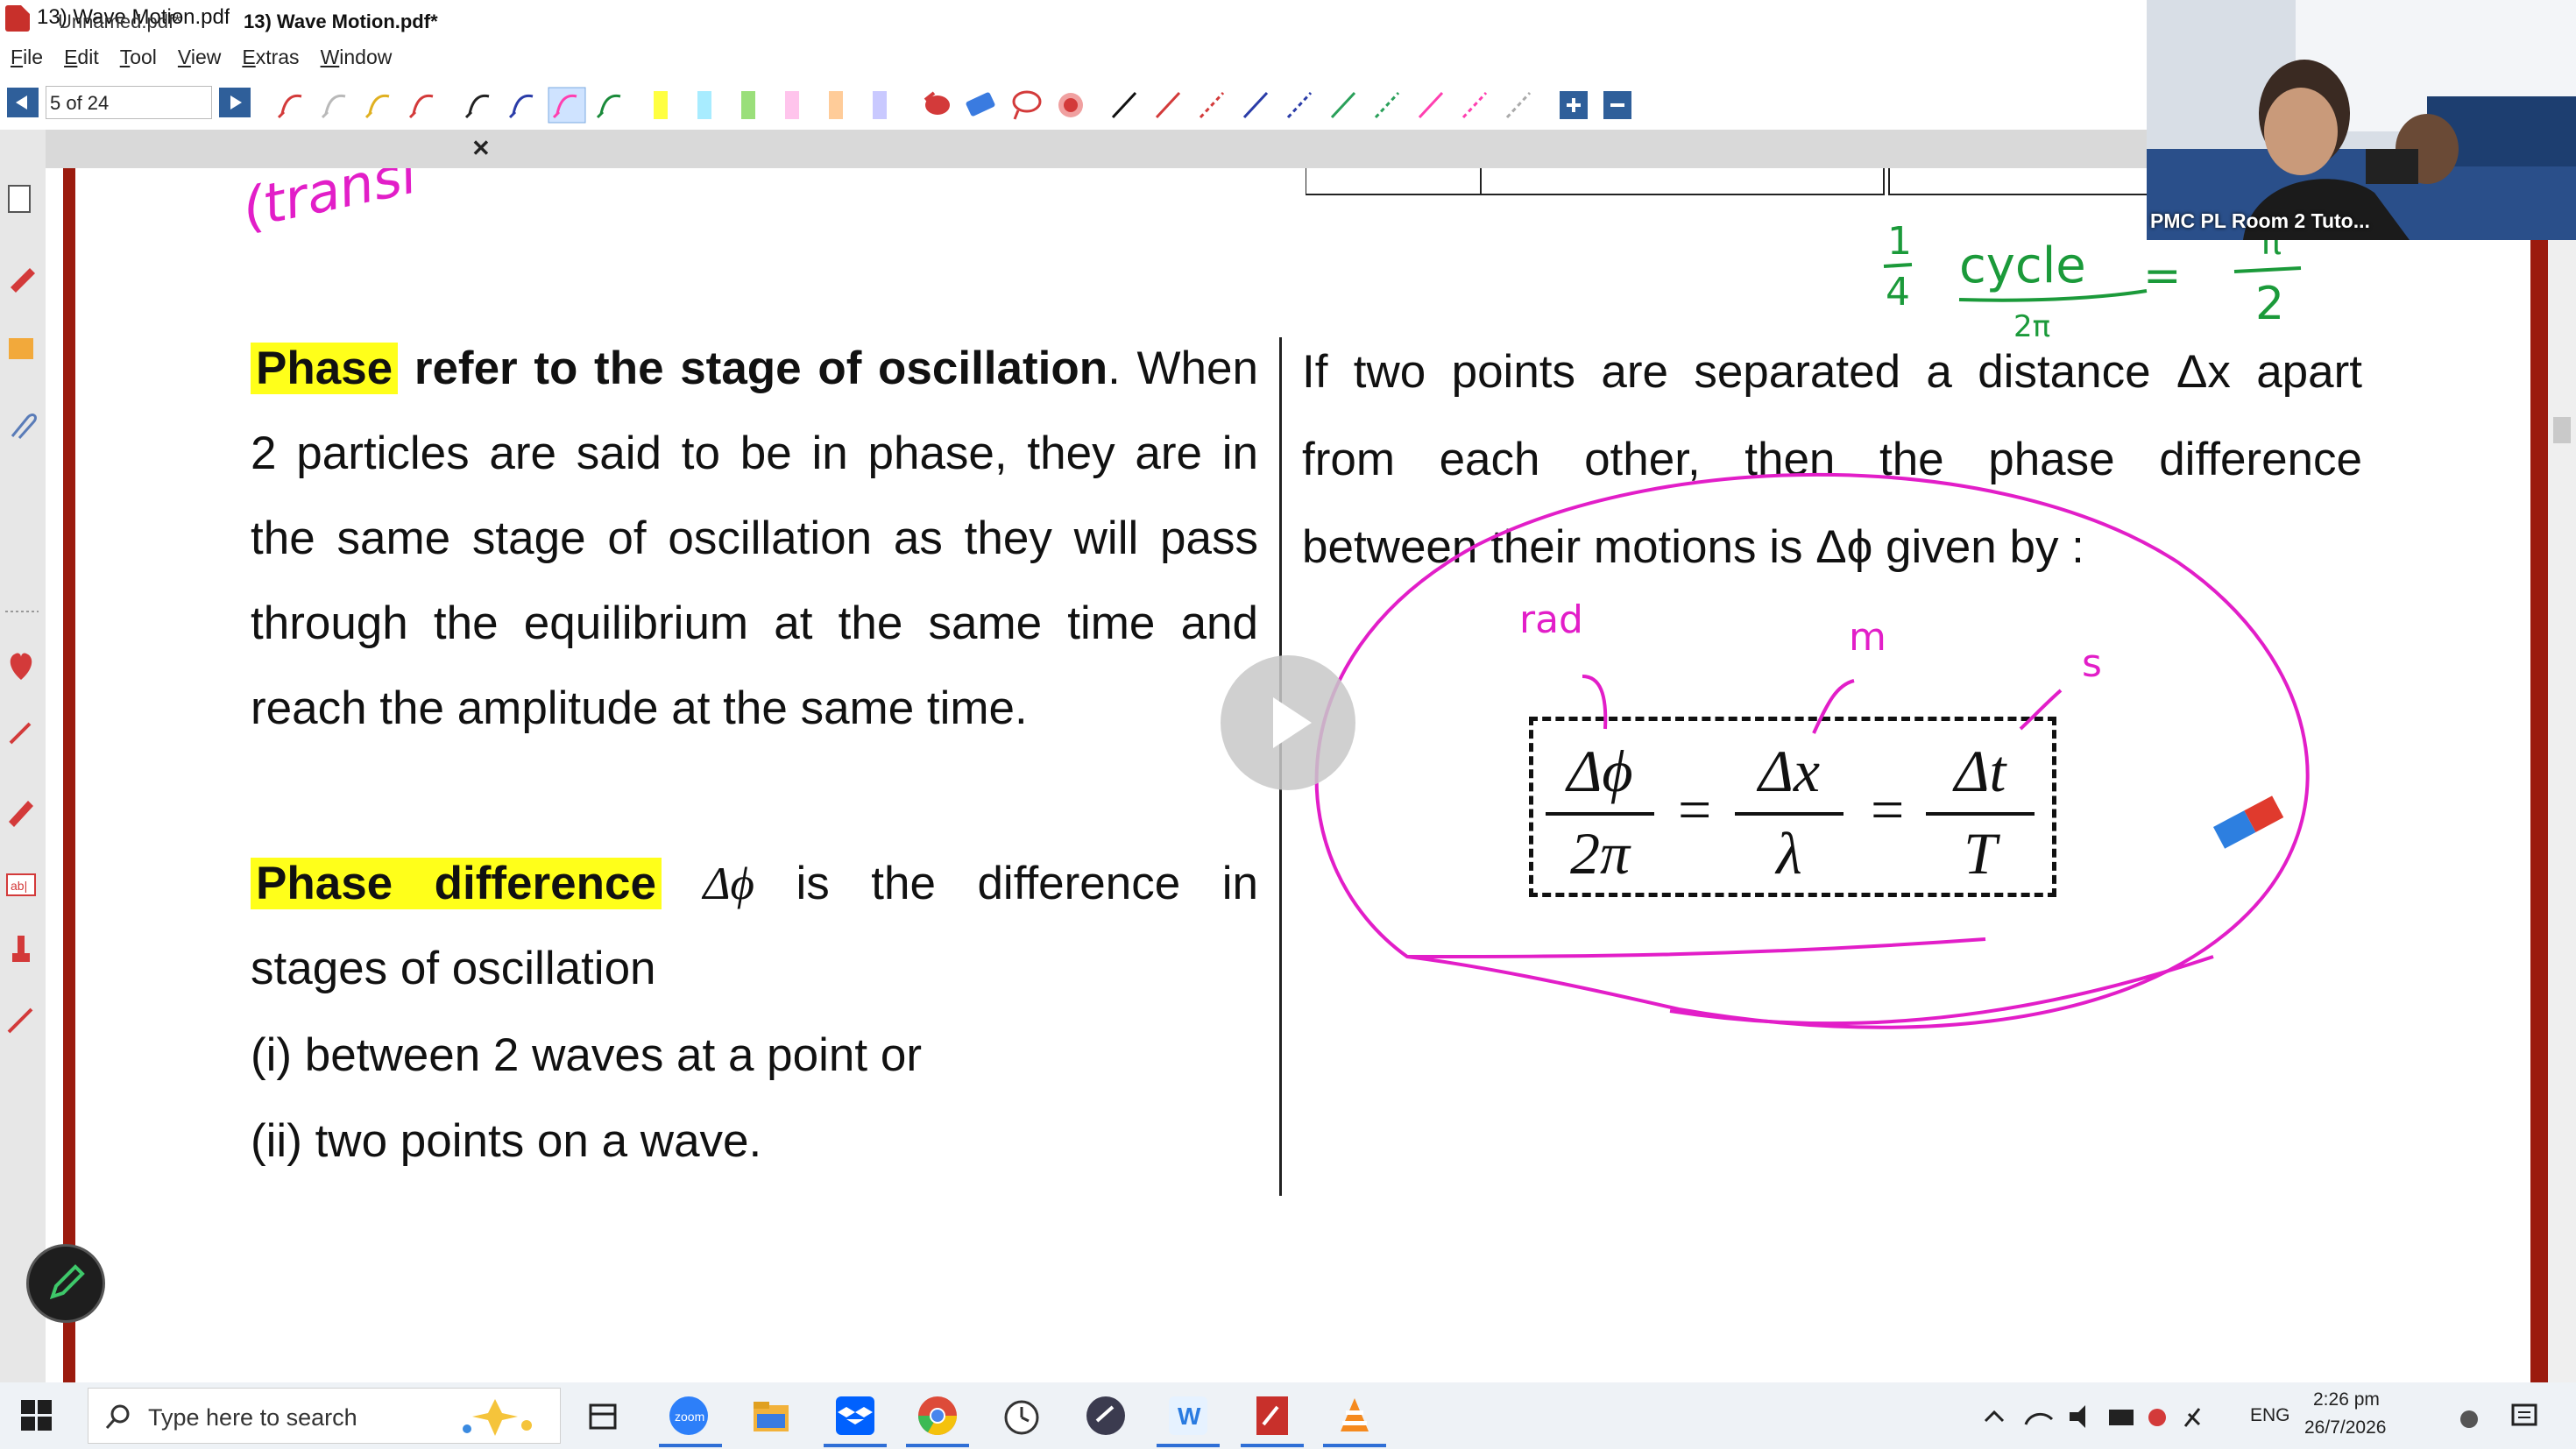 This screenshot has height=1449, width=2576. Describe the element at coordinates (1168, 105) in the screenshot. I see `line-red-icon` at that location.